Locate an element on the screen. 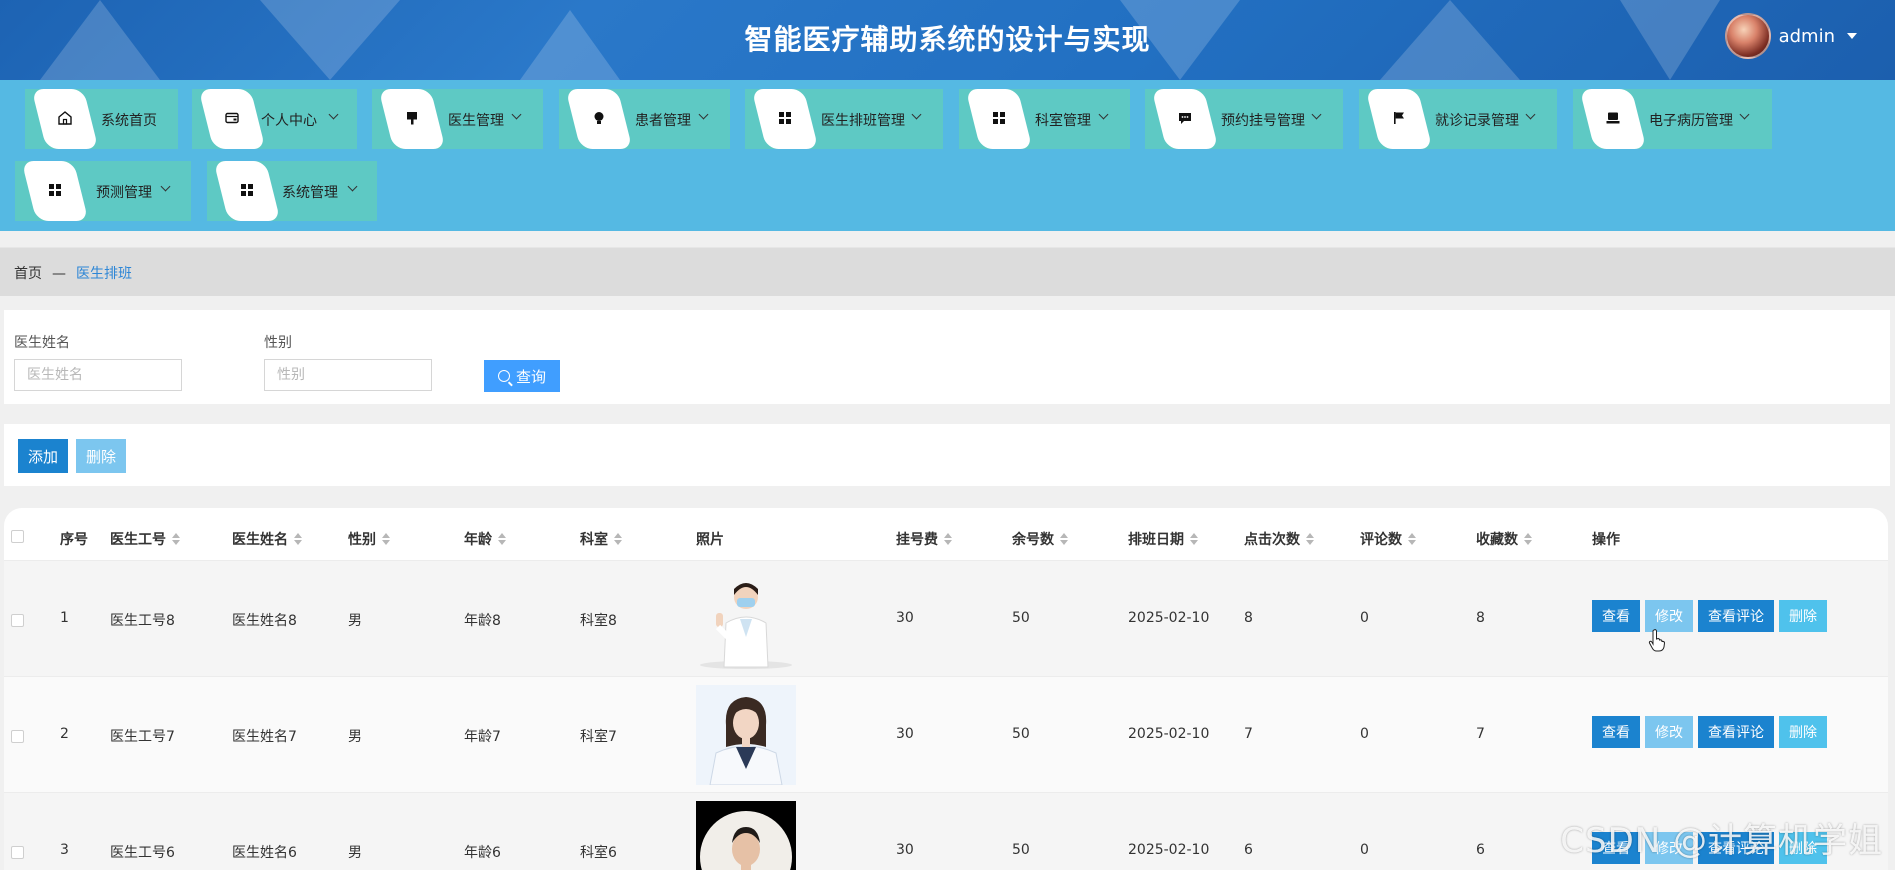 Image resolution: width=1895 pixels, height=870 pixels. cell-remaining: 50 is located at coordinates (1021, 850).